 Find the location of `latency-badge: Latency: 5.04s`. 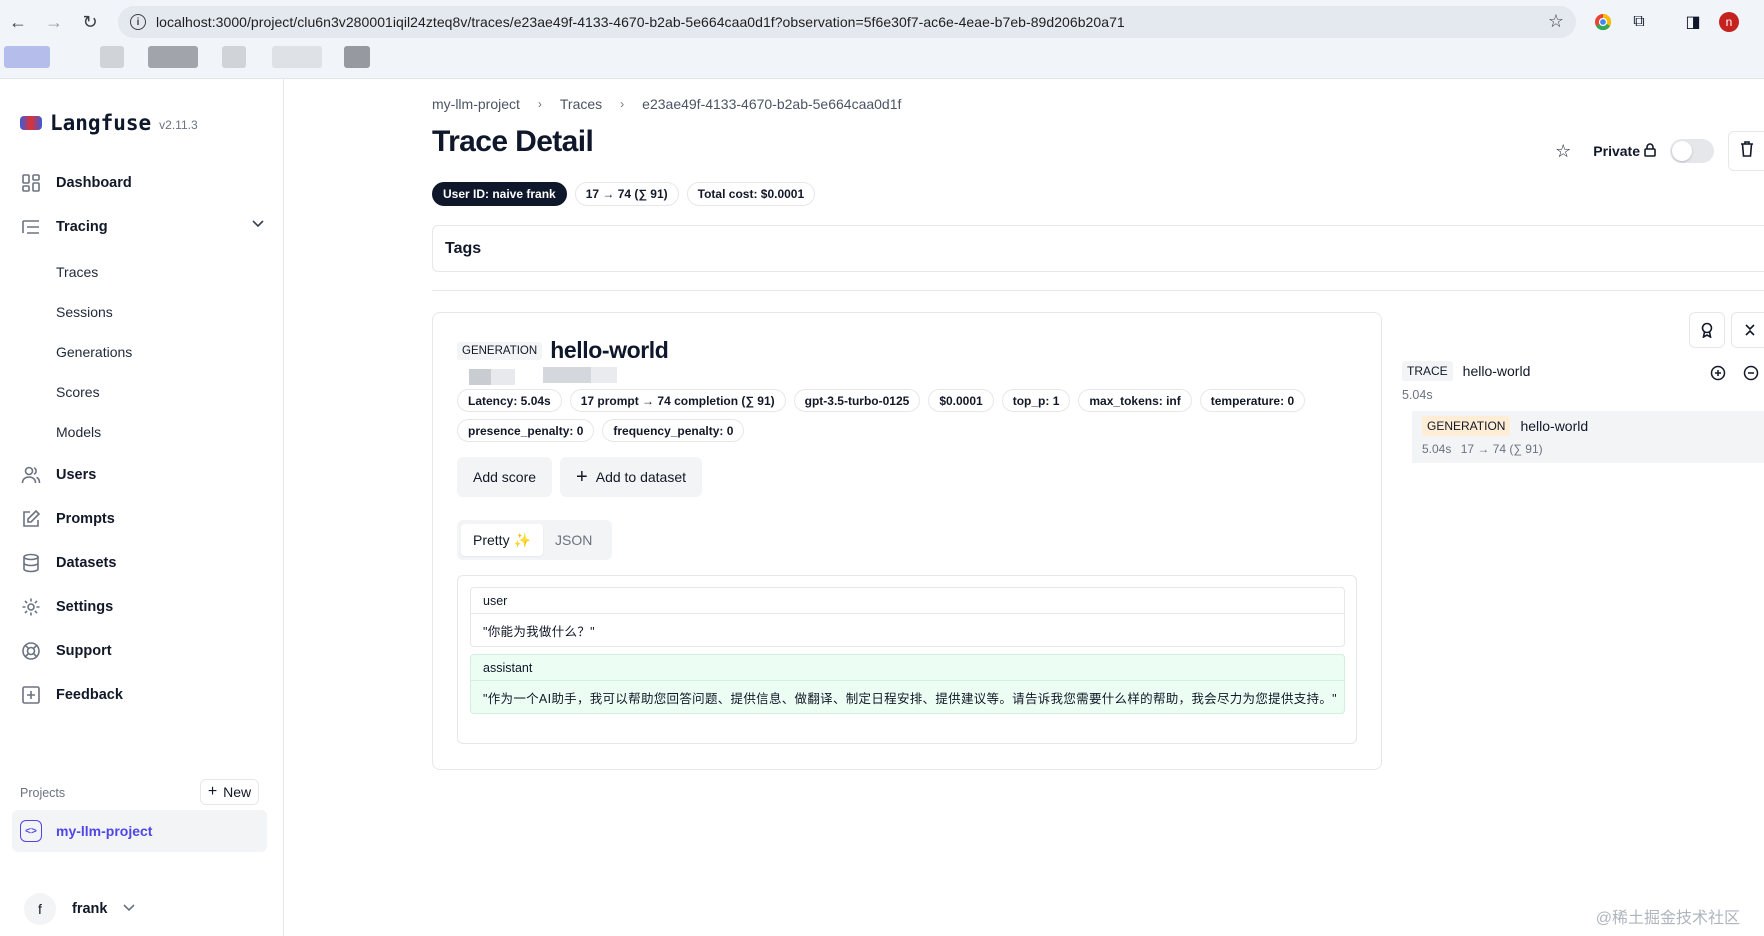

latency-badge: Latency: 5.04s is located at coordinates (509, 400).